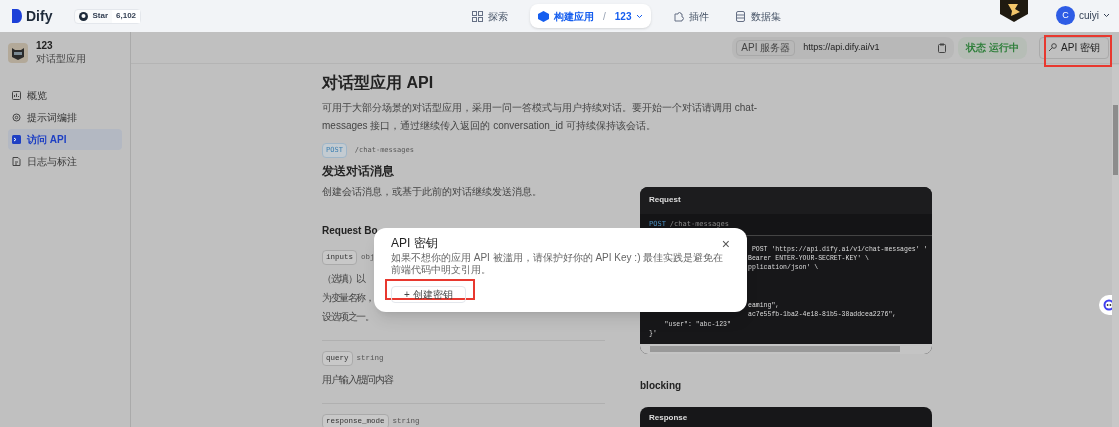  What do you see at coordinates (477, 16) in the screenshot?
I see `grid-icon` at bounding box center [477, 16].